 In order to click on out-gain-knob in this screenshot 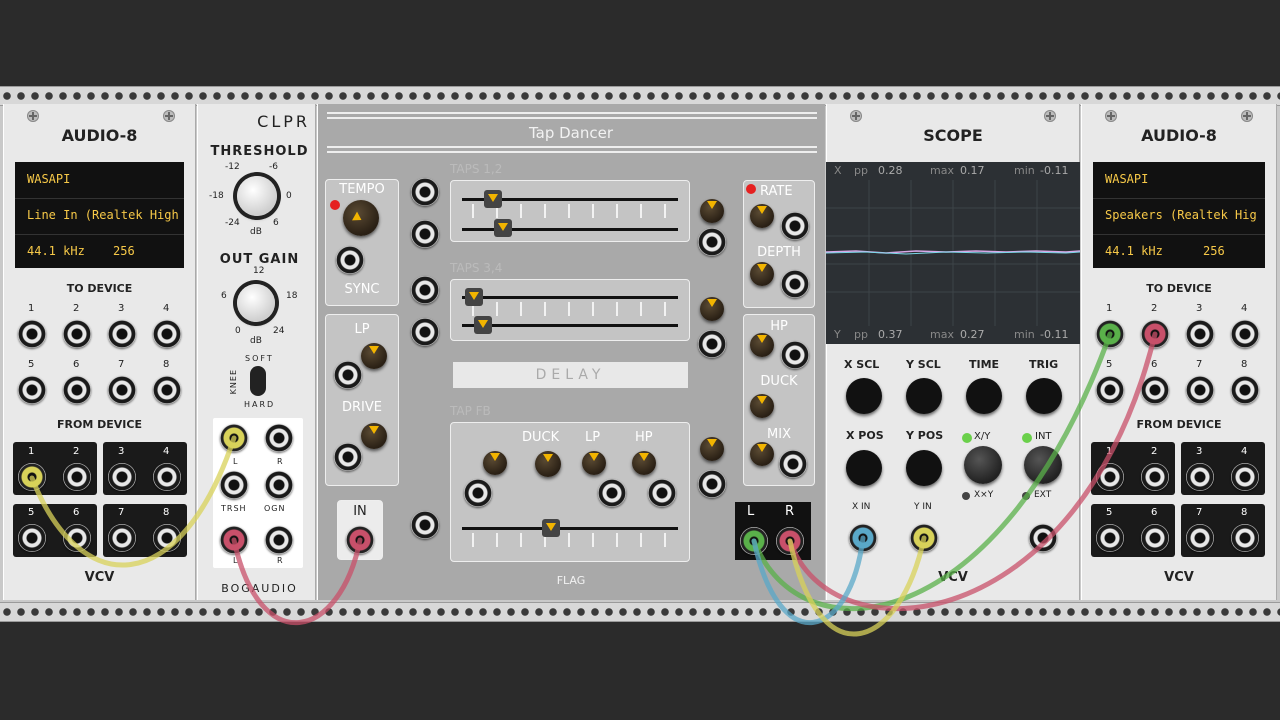, I will do `click(256, 303)`.